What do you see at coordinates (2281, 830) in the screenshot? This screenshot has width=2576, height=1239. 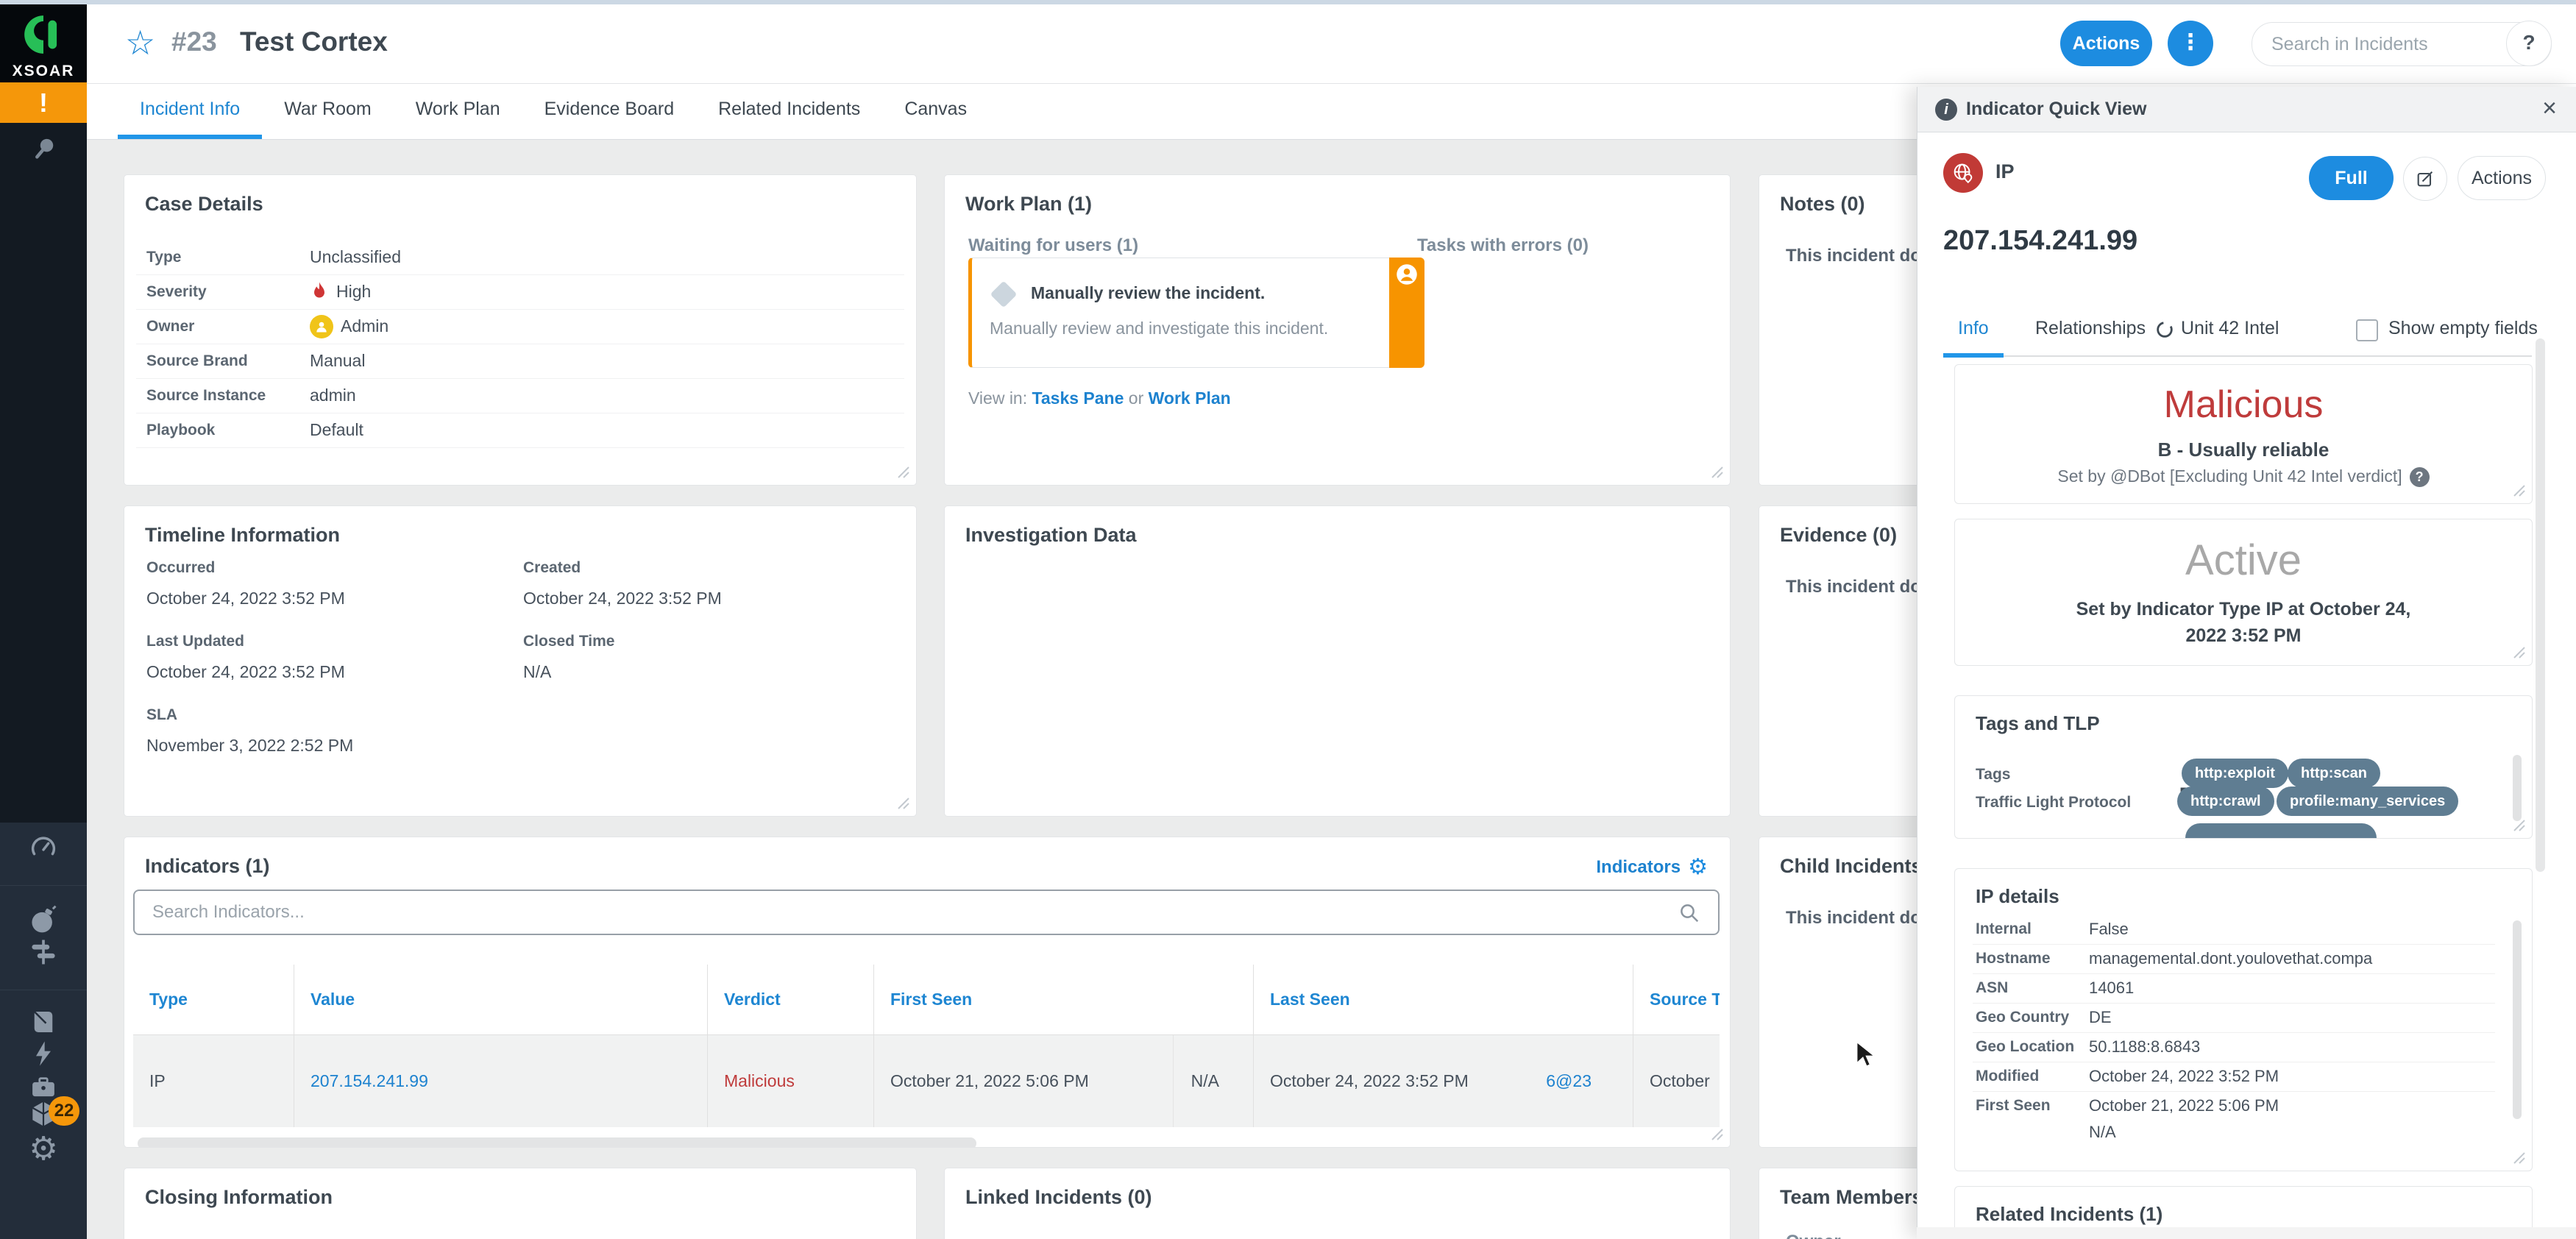 I see `tag-chip` at bounding box center [2281, 830].